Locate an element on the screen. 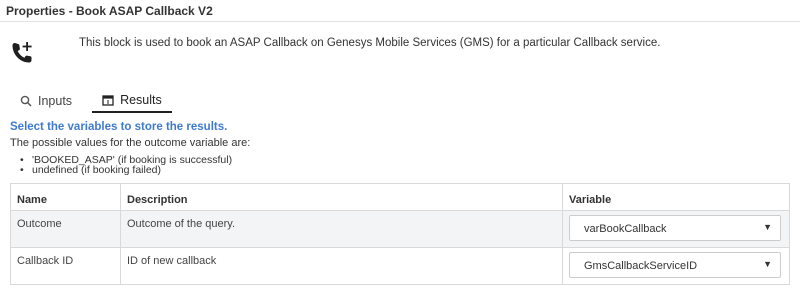 This screenshot has height=299, width=800. callback-id-variable-select: GmsCallbackServiceID ▼ is located at coordinates (675, 265).